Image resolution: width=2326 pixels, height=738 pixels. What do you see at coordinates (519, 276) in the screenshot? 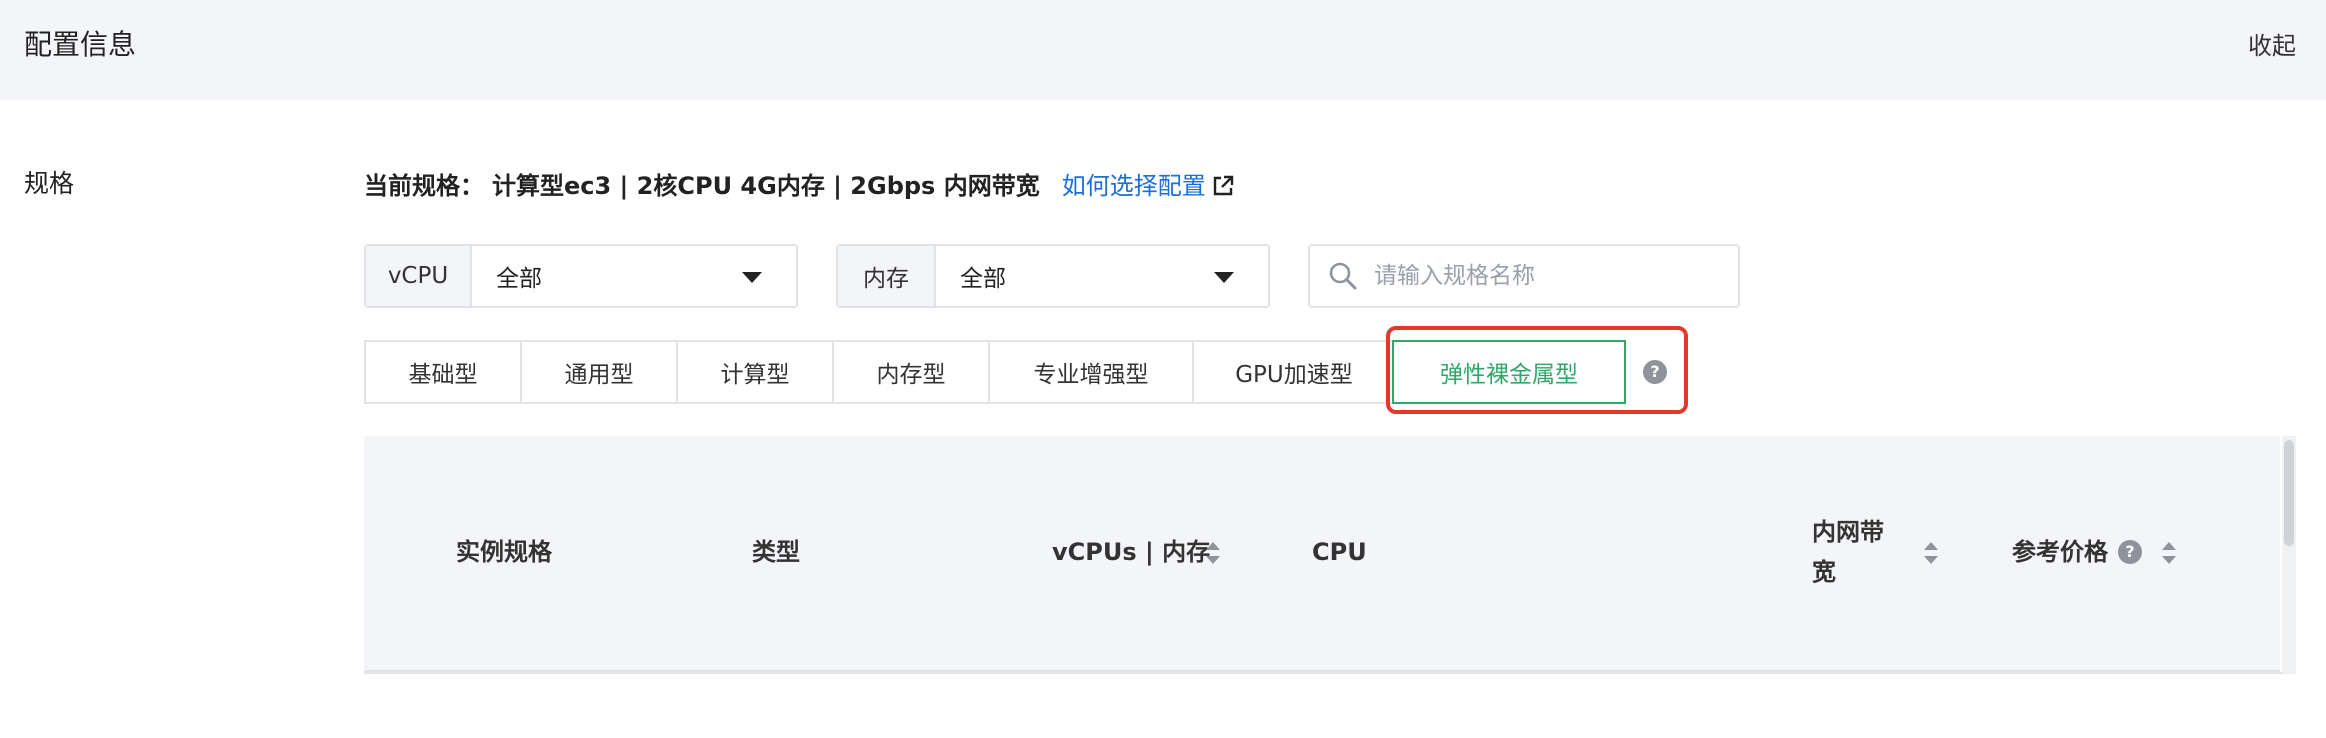
I see `vcpu-select-value: 全部` at bounding box center [519, 276].